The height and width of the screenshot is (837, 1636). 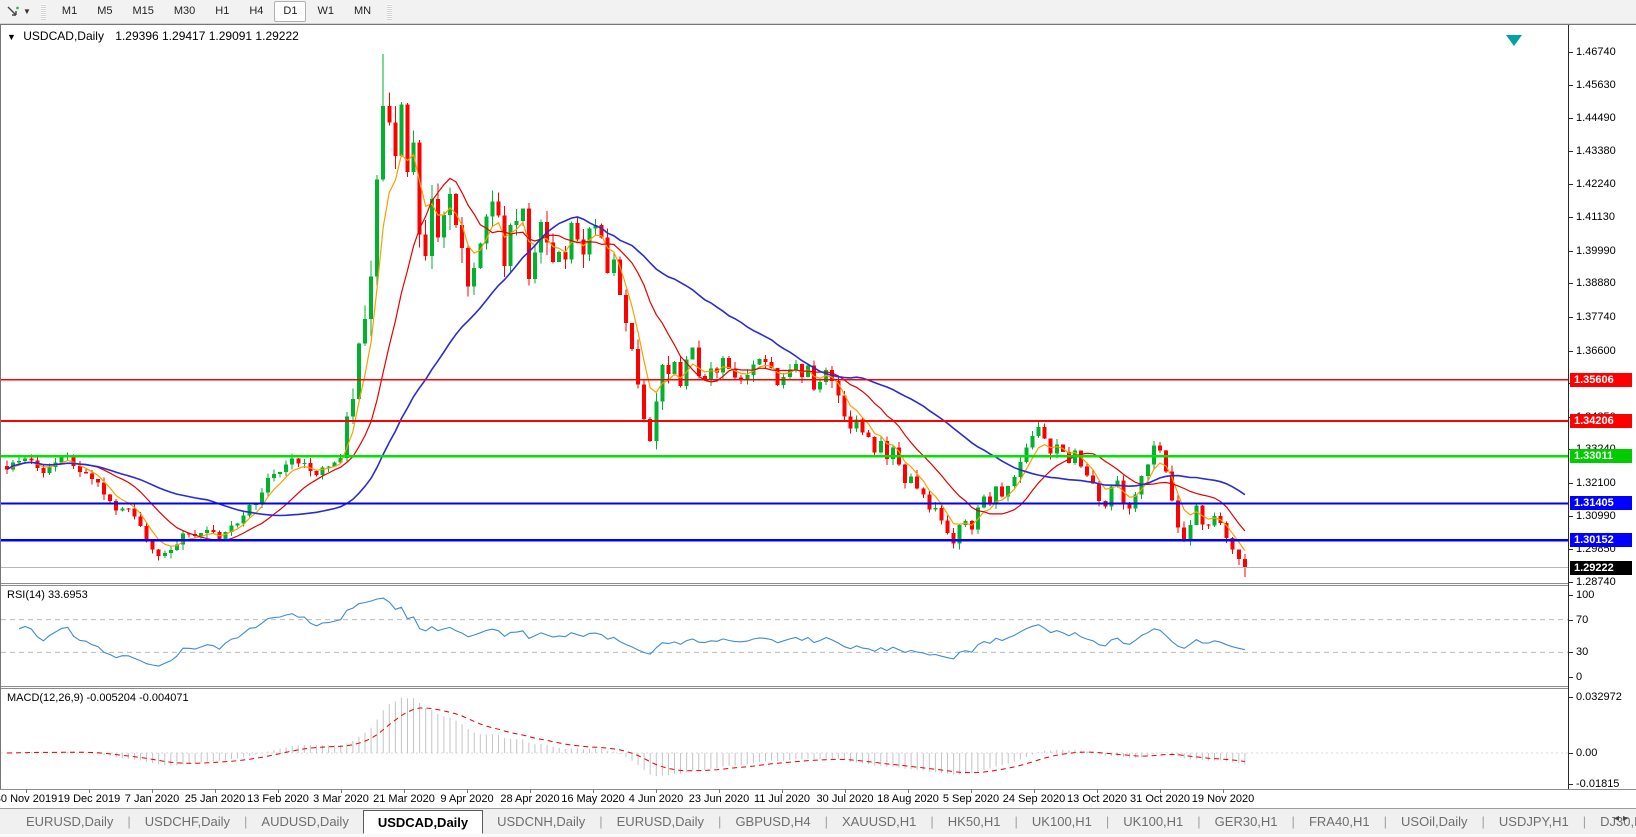 What do you see at coordinates (1596, 118) in the screenshot?
I see `price-axis-label: 1.44490` at bounding box center [1596, 118].